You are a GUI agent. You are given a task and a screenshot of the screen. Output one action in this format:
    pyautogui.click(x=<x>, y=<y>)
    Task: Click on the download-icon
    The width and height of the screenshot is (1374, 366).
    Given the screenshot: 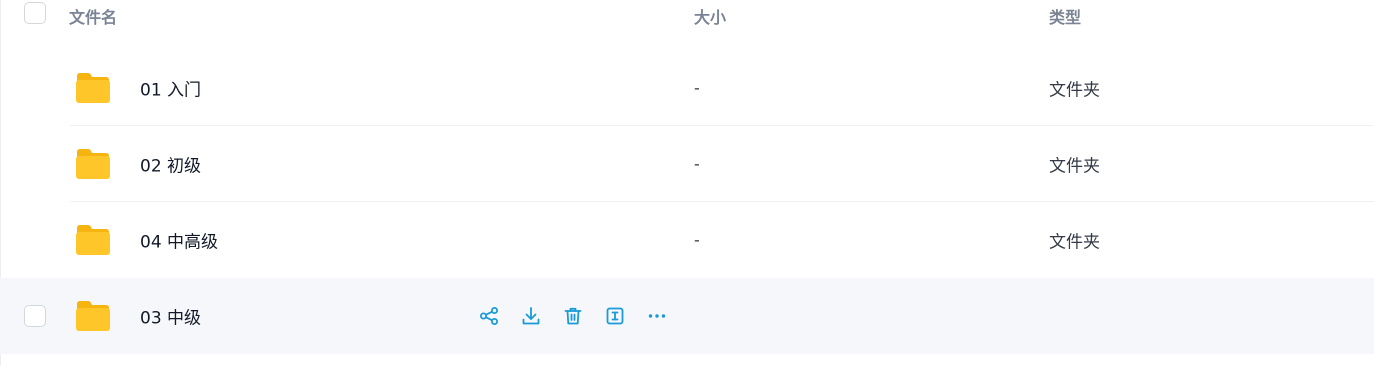 What is the action you would take?
    pyautogui.click(x=531, y=316)
    